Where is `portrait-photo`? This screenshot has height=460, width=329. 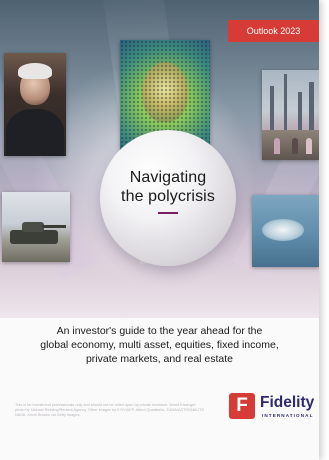
portrait-photo is located at coordinates (35, 104).